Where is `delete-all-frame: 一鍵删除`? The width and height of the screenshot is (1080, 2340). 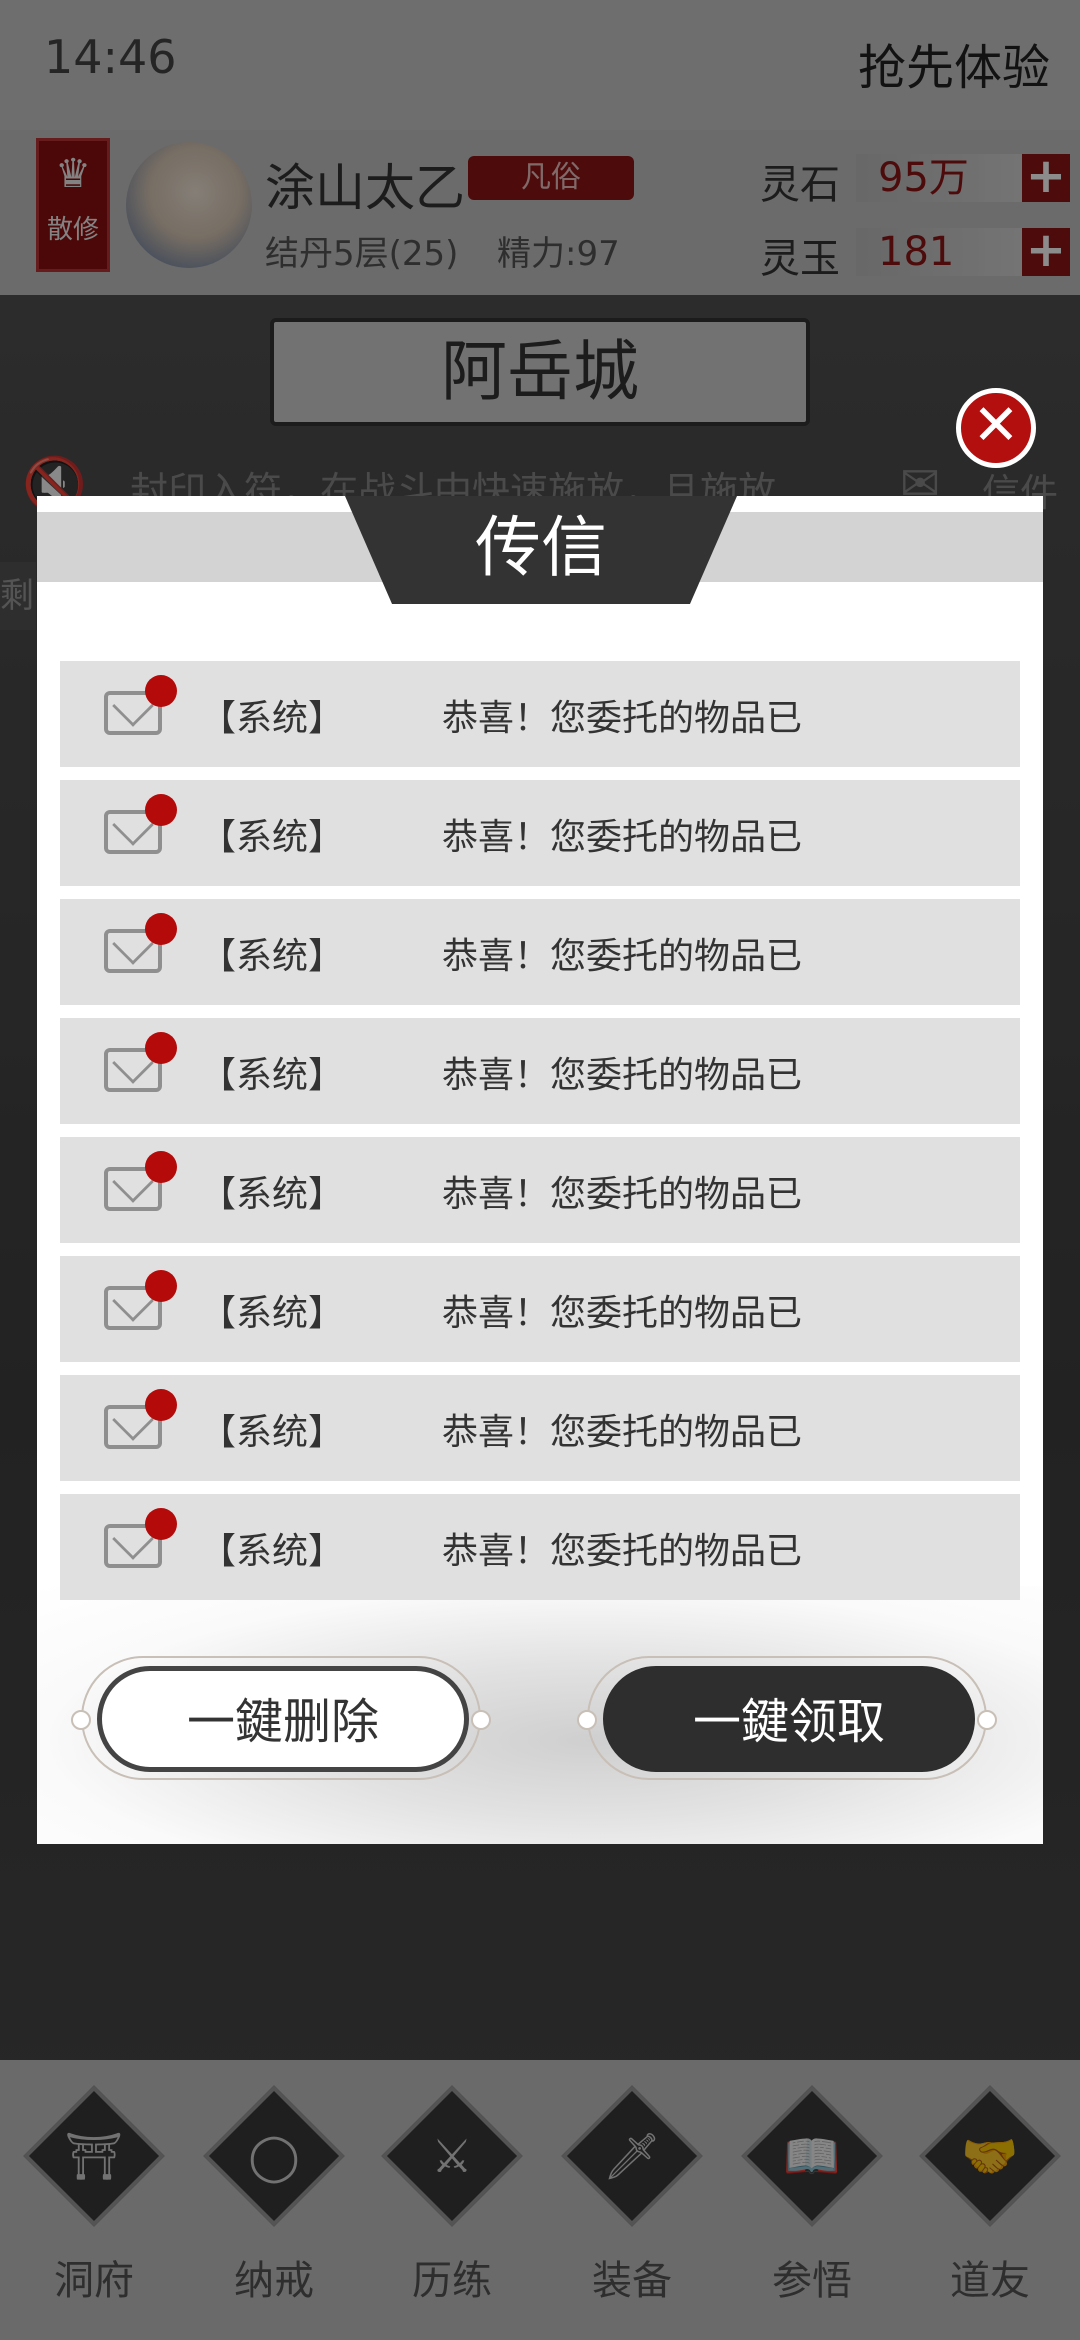
delete-all-frame: 一鍵删除 is located at coordinates (281, 1718).